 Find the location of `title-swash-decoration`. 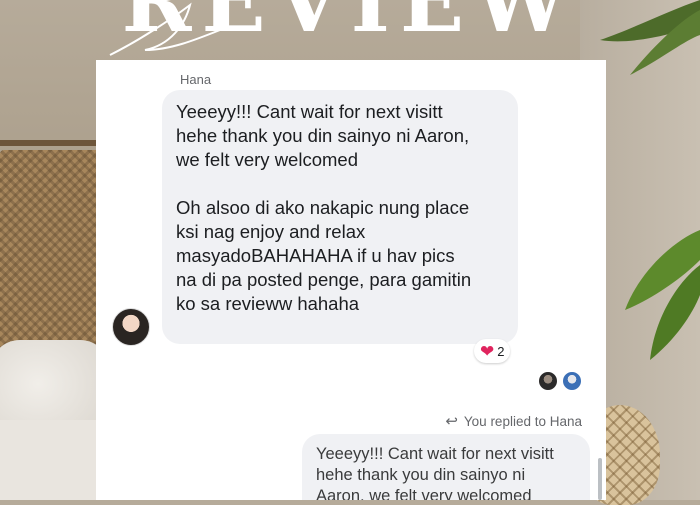

title-swash-decoration is located at coordinates (165, 29).